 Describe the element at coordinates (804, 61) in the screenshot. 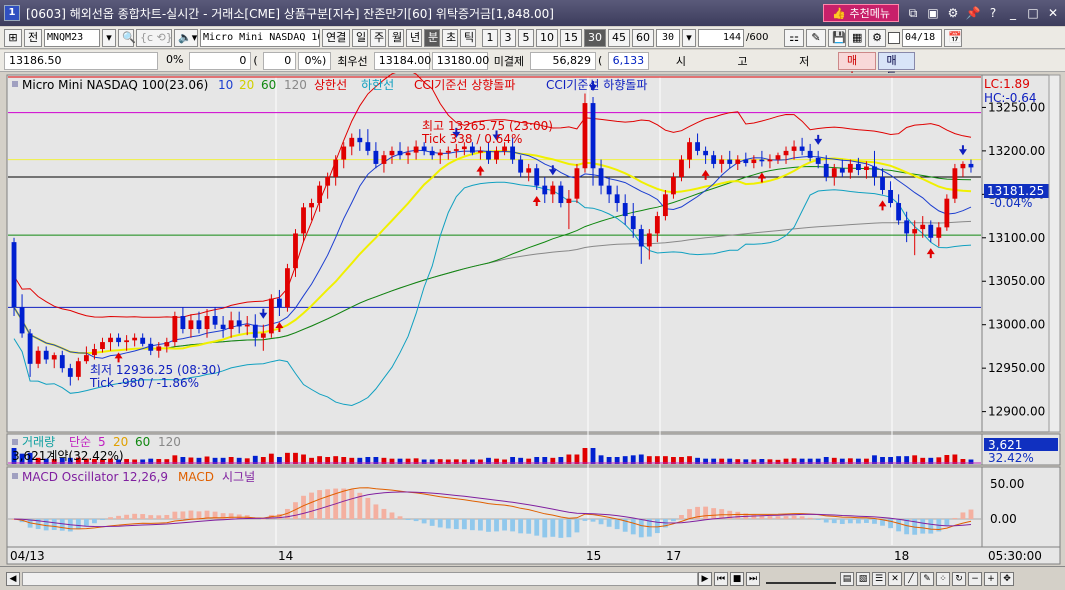

I see `low-label: 저` at that location.